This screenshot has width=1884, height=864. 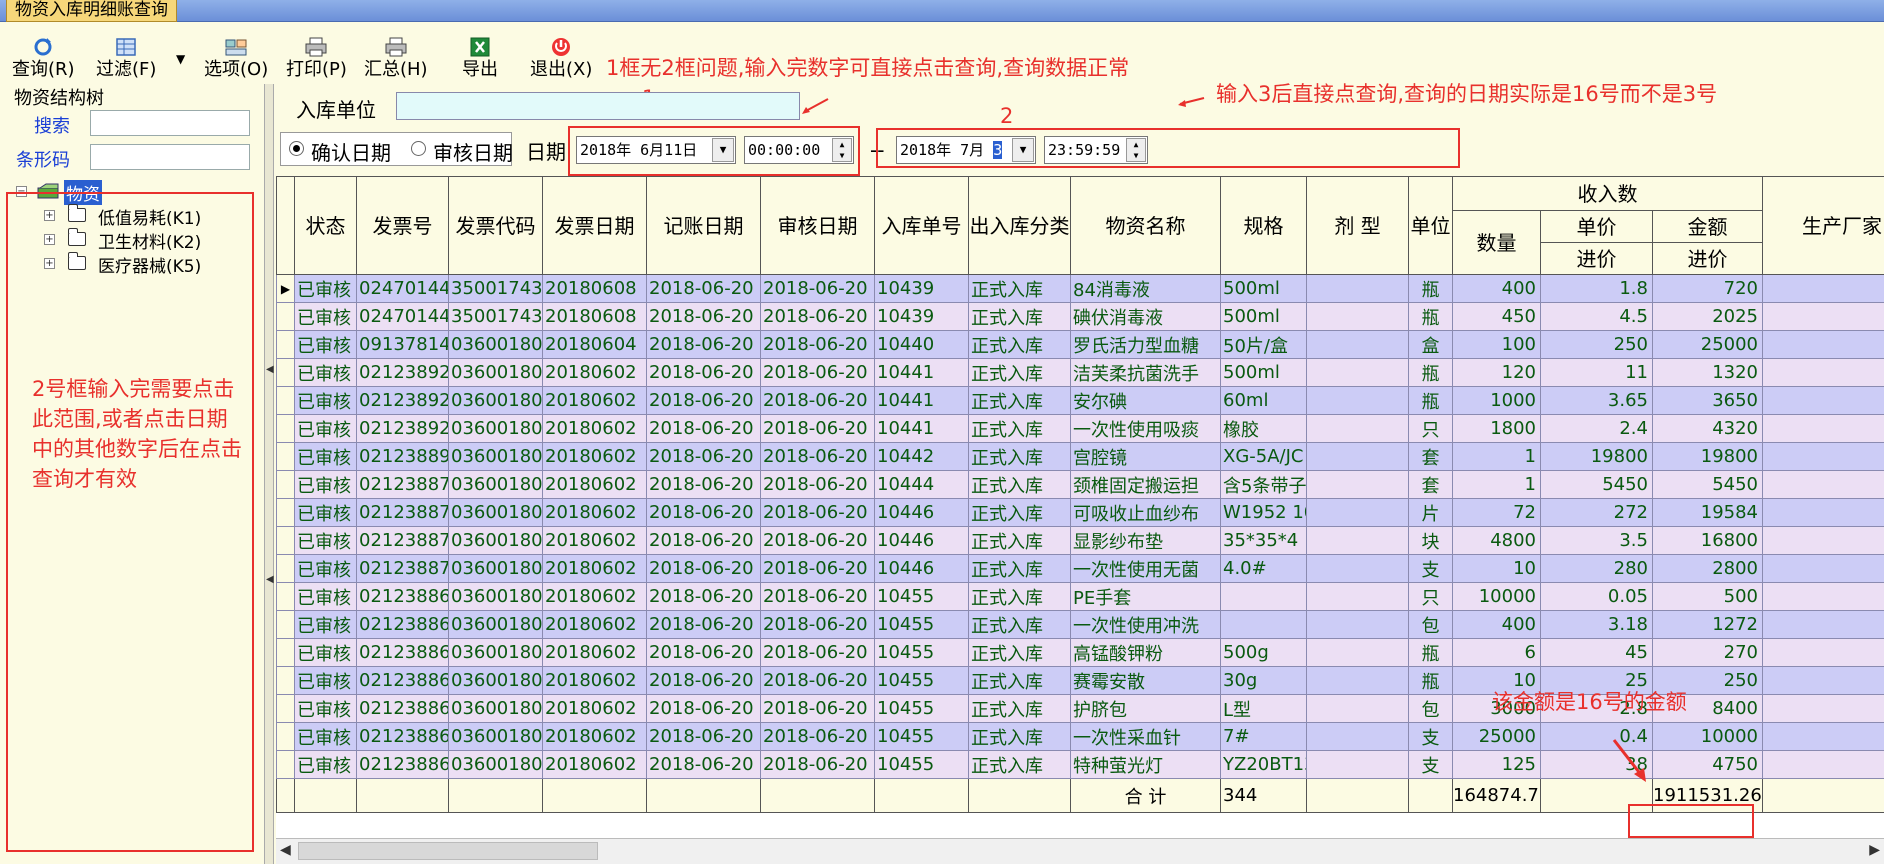 I want to click on search-input, so click(x=170, y=123).